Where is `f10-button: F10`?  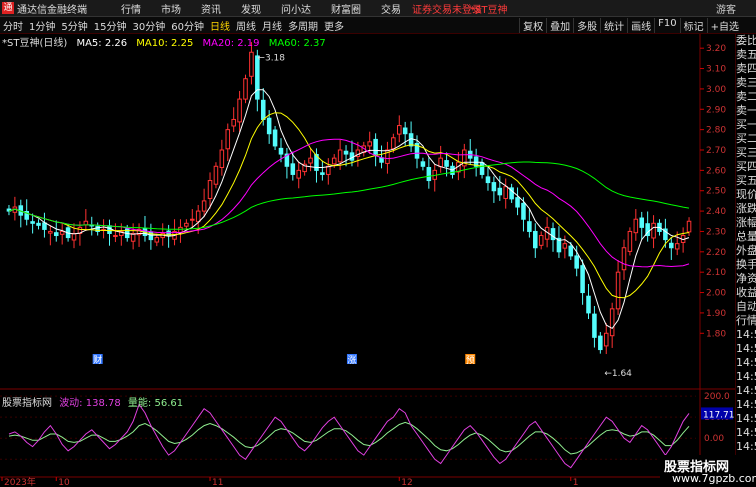 f10-button: F10 is located at coordinates (666, 25).